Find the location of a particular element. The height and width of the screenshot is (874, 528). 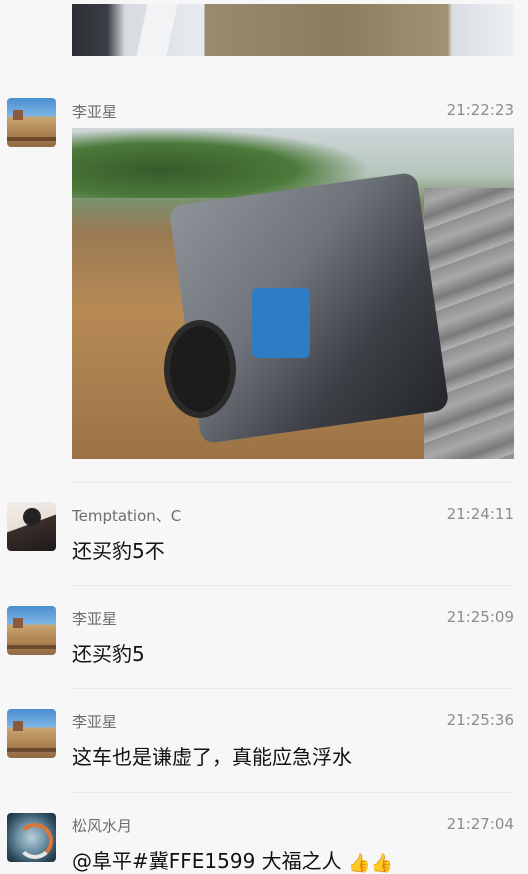

photo-wheel is located at coordinates (200, 369).